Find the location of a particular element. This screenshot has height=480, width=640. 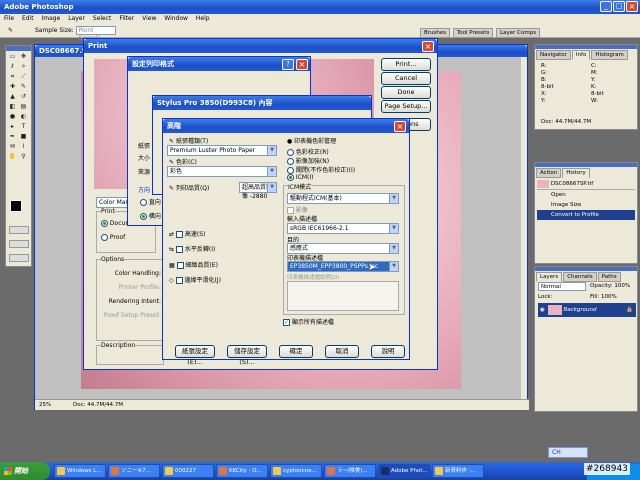

gradient-icon: ▤ is located at coordinates (23, 107).